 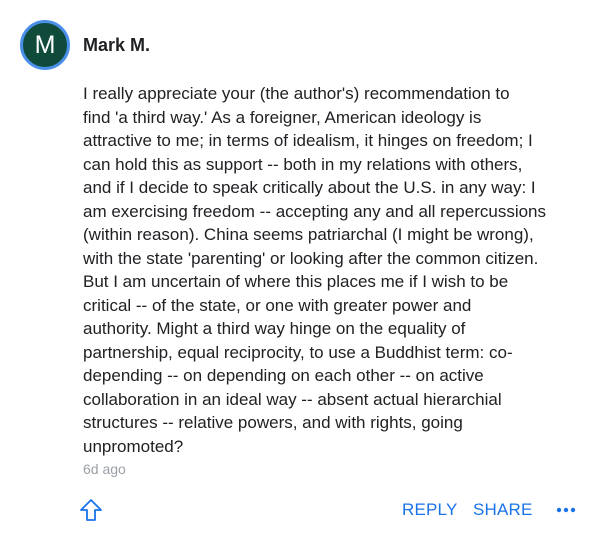 I want to click on comment-timestamp: 6d ago, so click(x=104, y=469).